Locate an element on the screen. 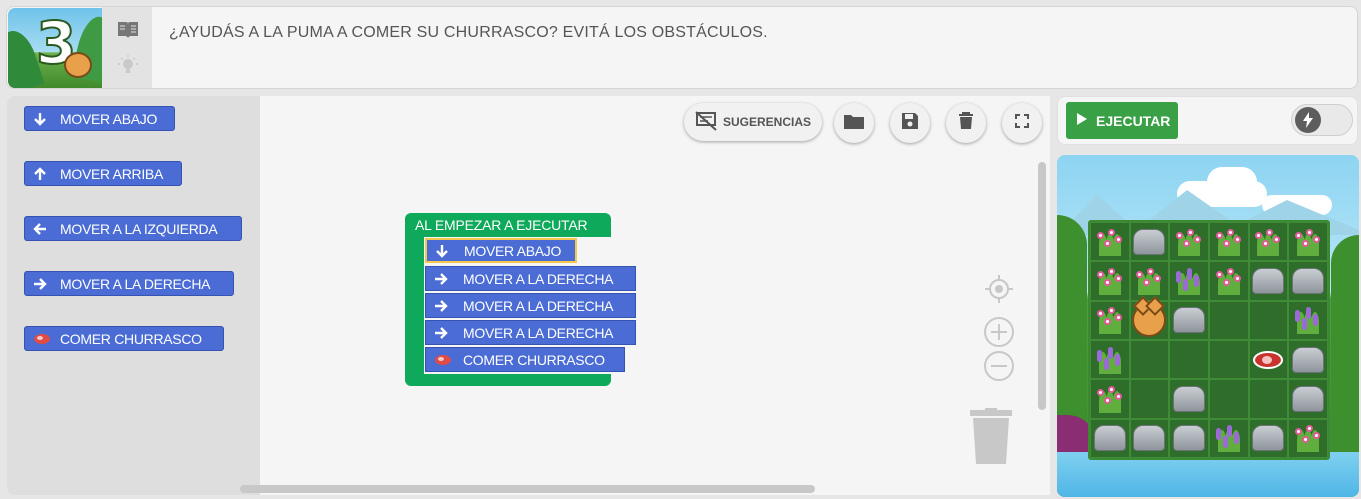  book-icon is located at coordinates (128, 32).